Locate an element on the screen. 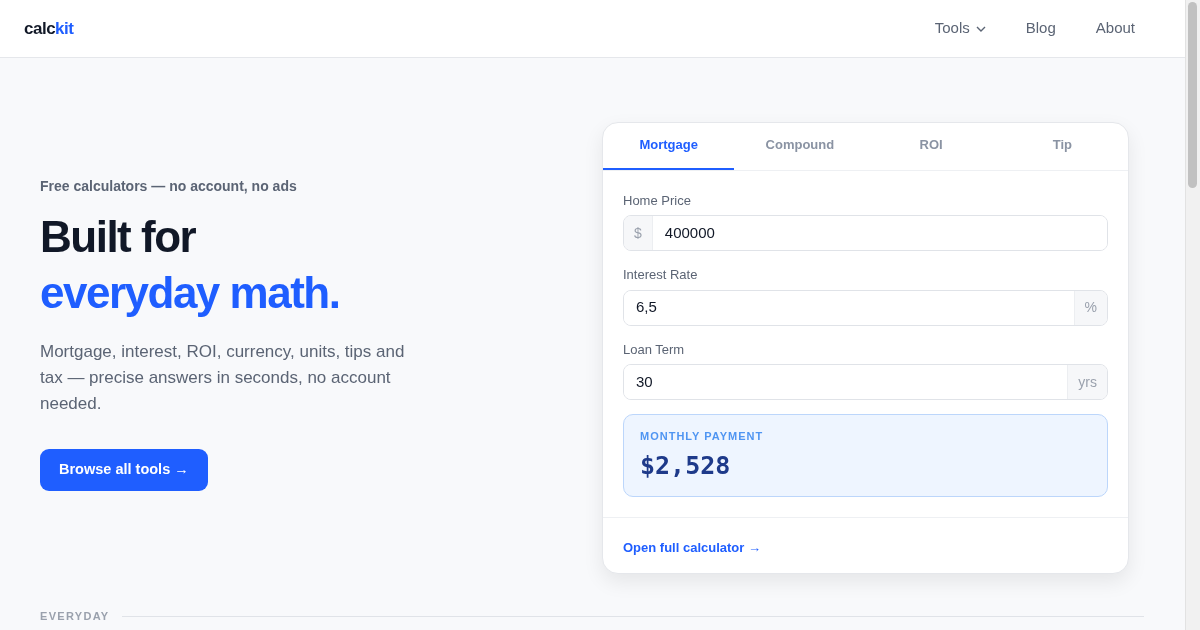  section-label: EVERYDAY is located at coordinates (75, 616).